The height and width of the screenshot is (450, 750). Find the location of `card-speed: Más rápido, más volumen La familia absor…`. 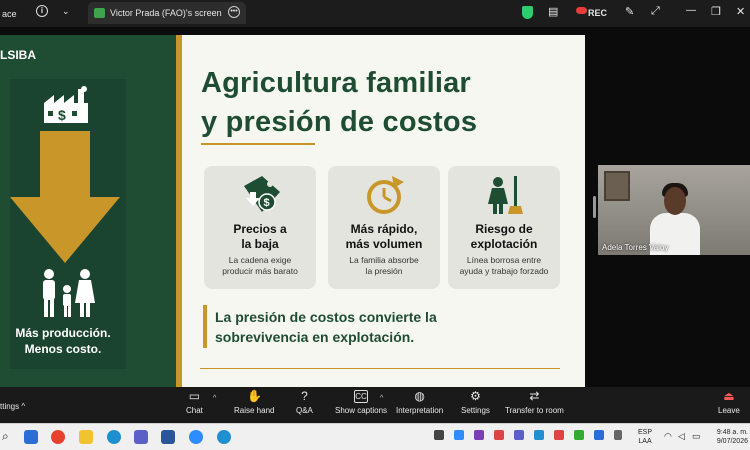

card-speed: Más rápido, más volumen La familia absor… is located at coordinates (384, 227).